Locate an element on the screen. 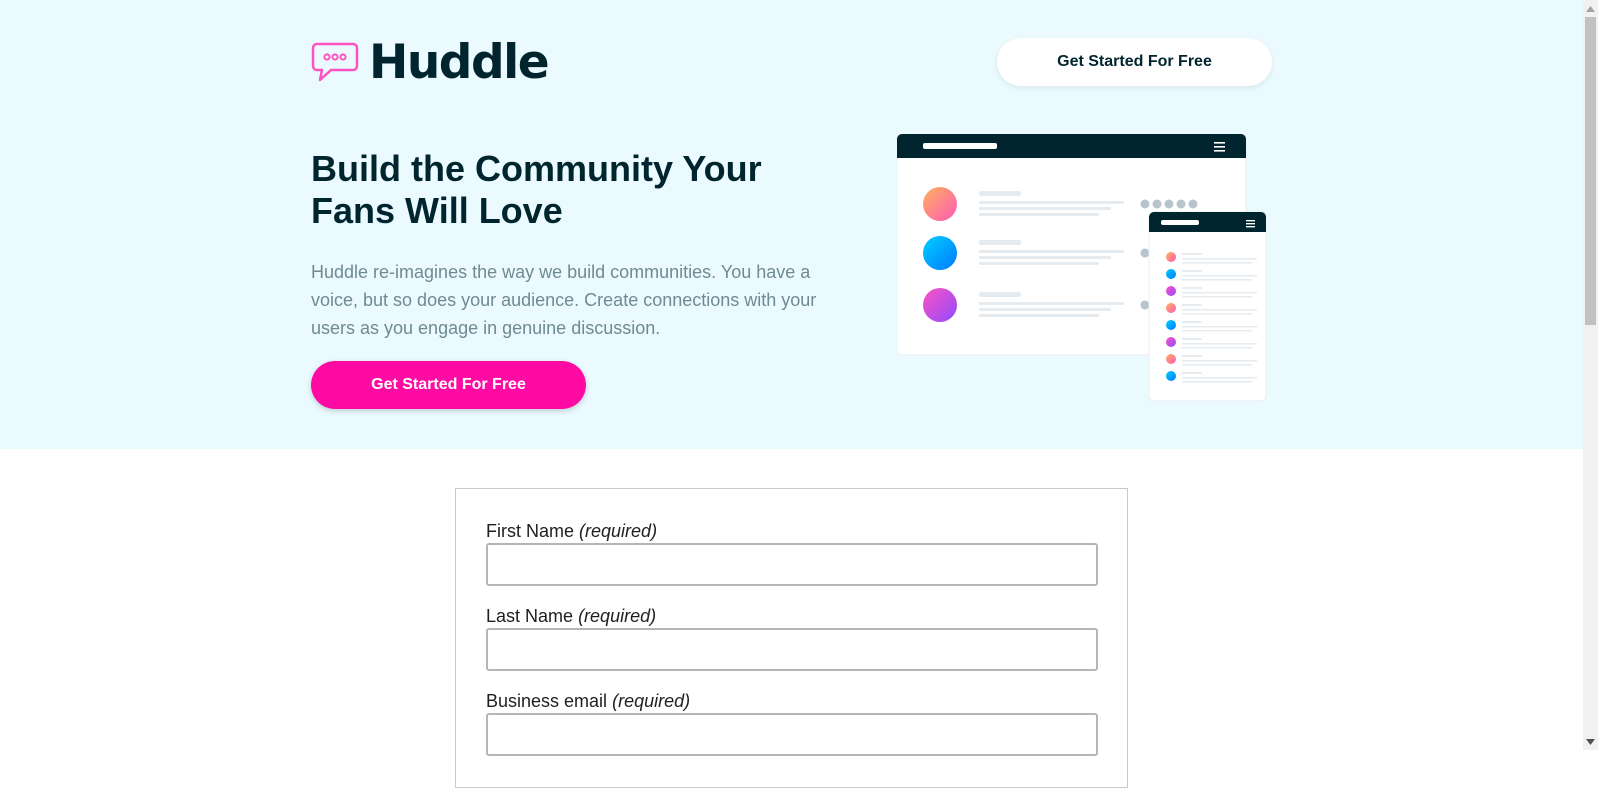 The image size is (1598, 788). header-get-started-button: Get Started For Free is located at coordinates (1134, 62).